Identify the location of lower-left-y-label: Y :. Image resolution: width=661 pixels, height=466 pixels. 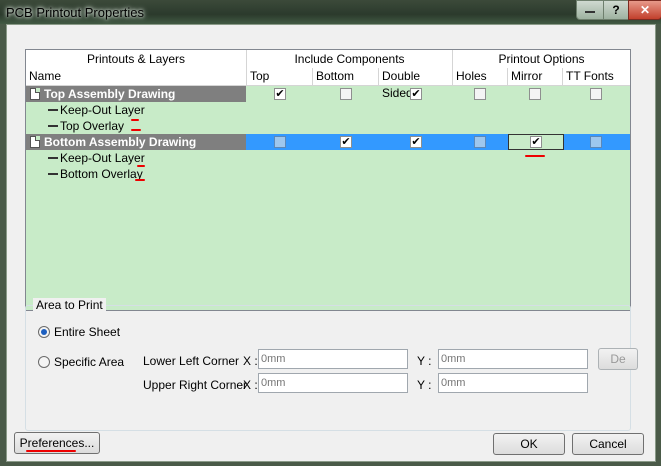
(424, 361).